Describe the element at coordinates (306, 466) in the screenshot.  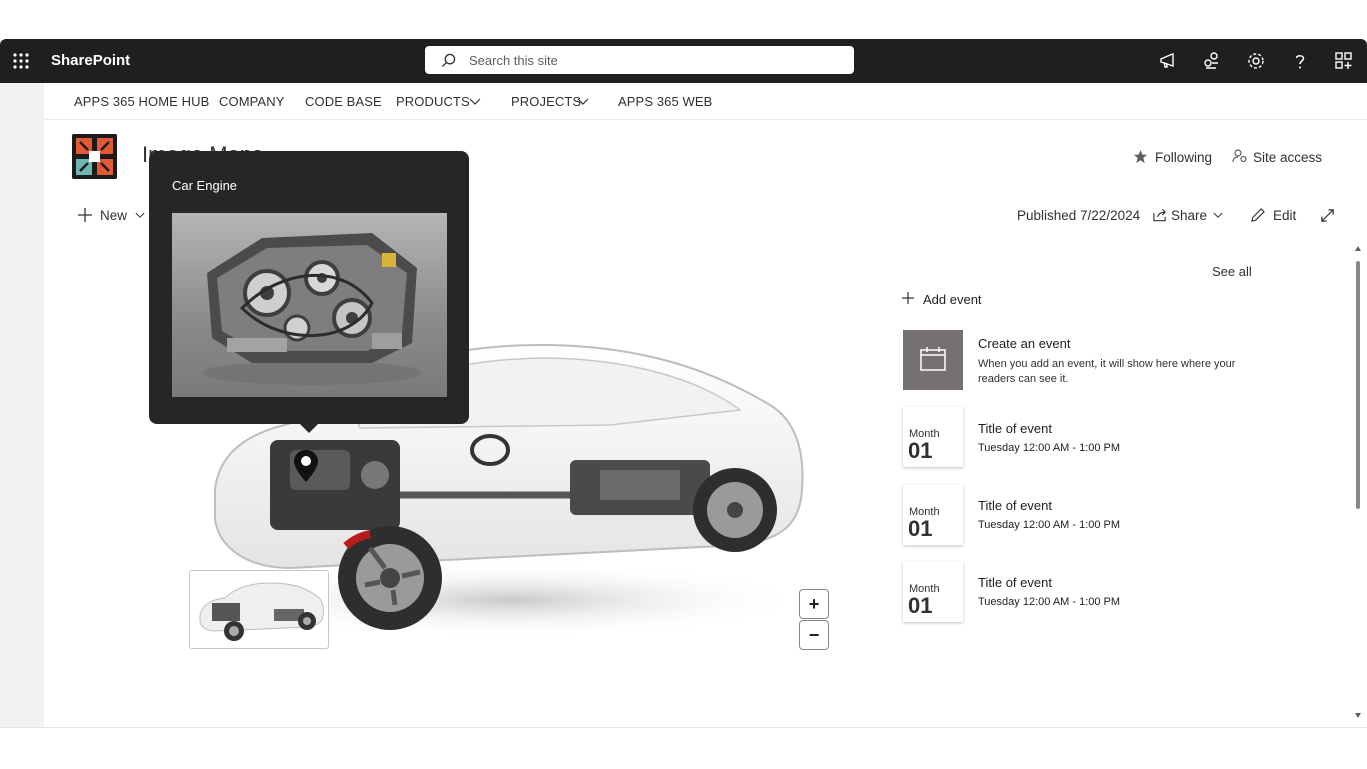
I see `map-pin-icon` at that location.